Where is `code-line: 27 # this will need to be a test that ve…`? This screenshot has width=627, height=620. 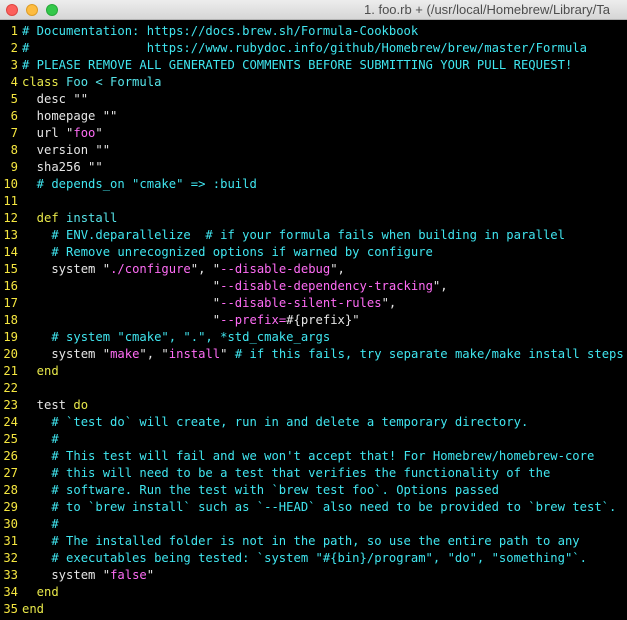 code-line: 27 # this will need to be a test that ve… is located at coordinates (313, 473).